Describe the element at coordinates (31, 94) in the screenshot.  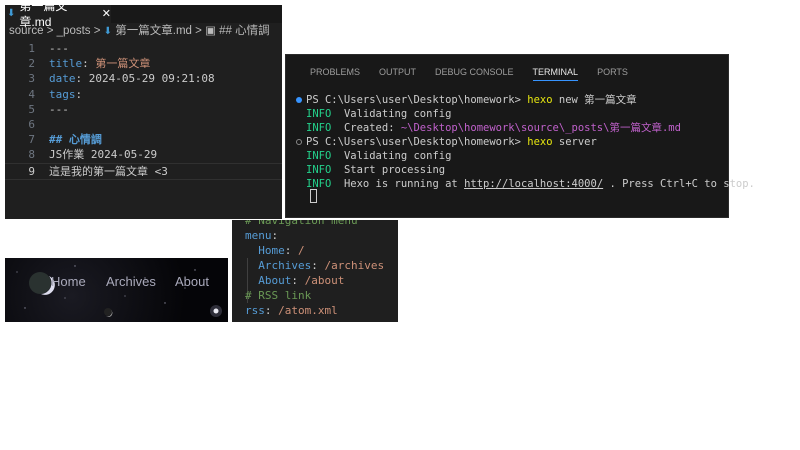
I see `line-number: 4` at that location.